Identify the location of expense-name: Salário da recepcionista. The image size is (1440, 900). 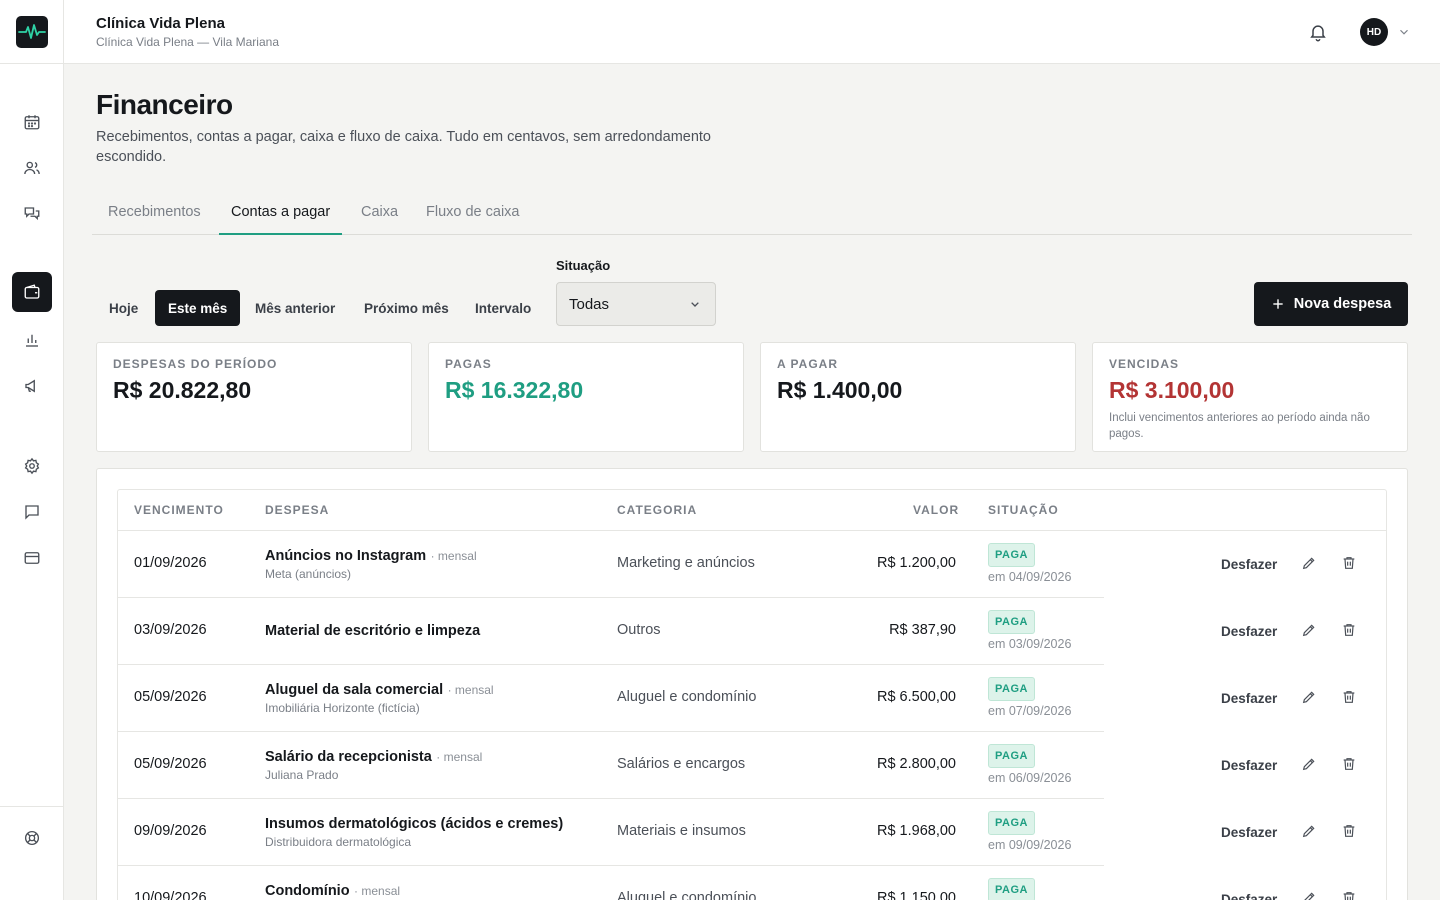
(348, 757).